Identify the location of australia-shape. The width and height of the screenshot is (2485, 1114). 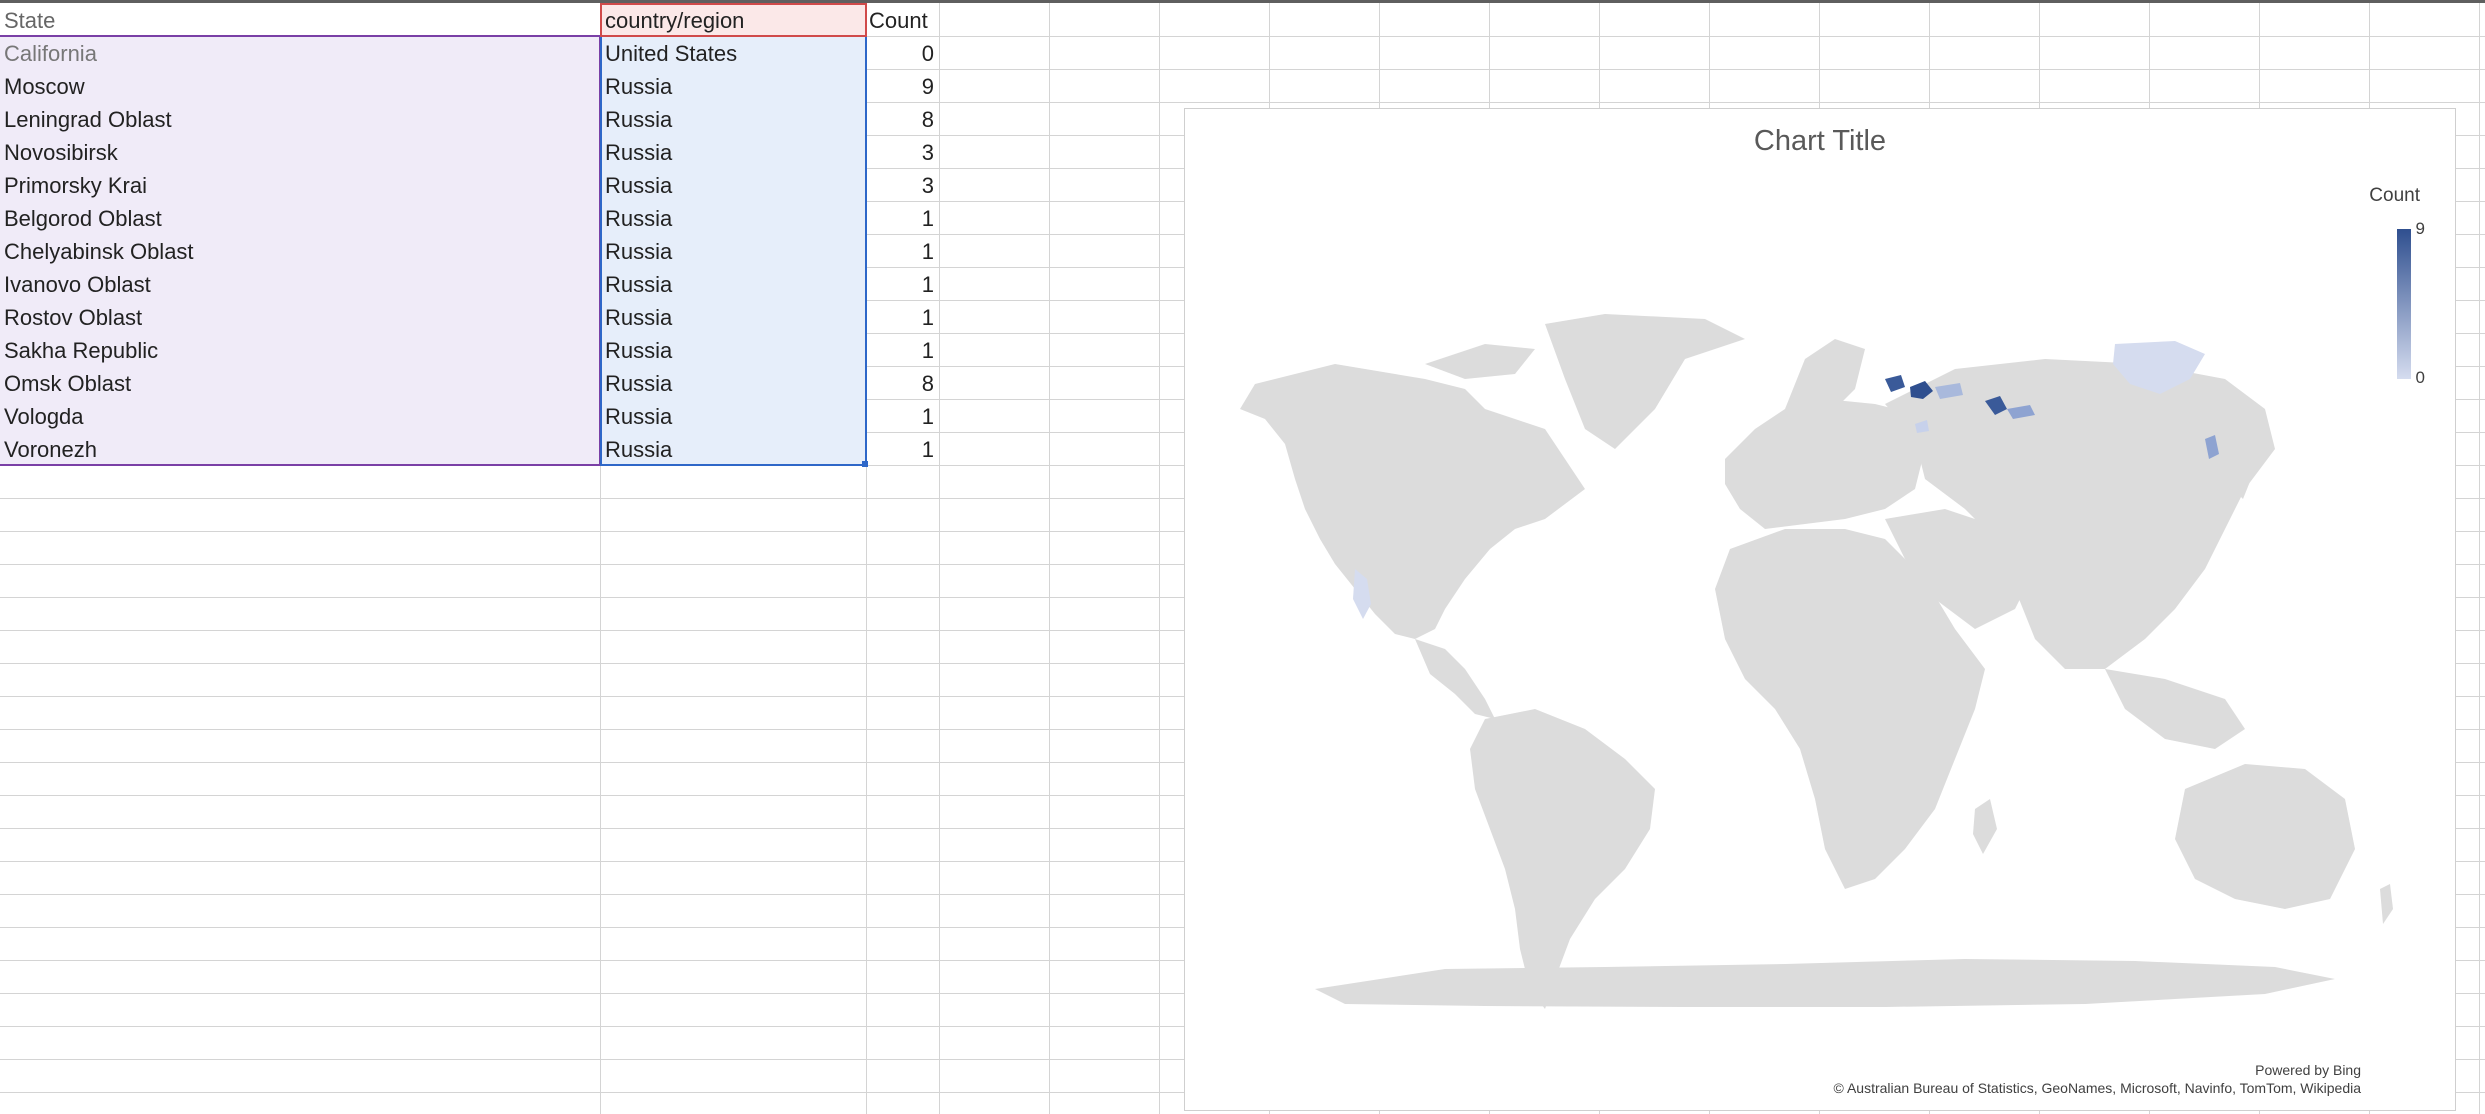
(2265, 836).